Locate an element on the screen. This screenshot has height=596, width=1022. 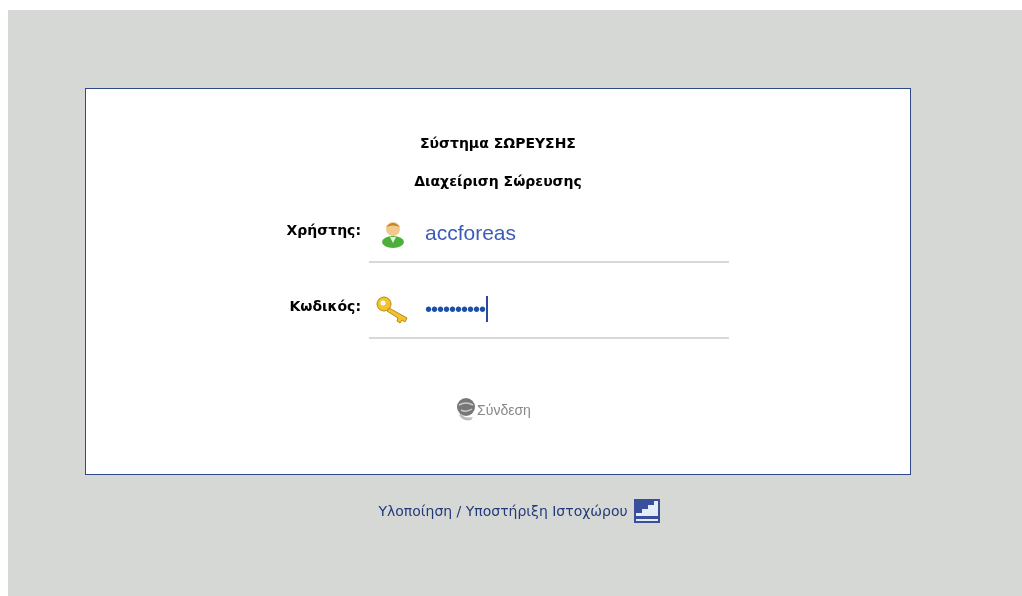
logo-icon is located at coordinates (646, 511).